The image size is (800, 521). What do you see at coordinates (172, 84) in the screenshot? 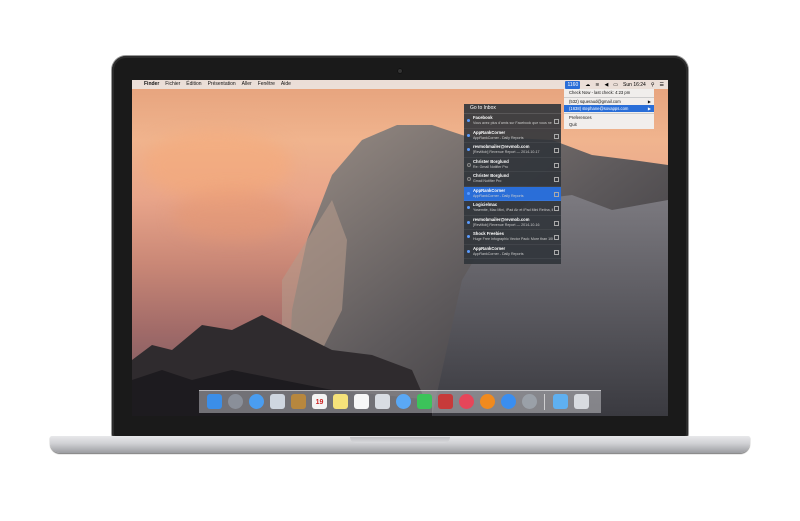
I see `menu-fichier: Fichier` at bounding box center [172, 84].